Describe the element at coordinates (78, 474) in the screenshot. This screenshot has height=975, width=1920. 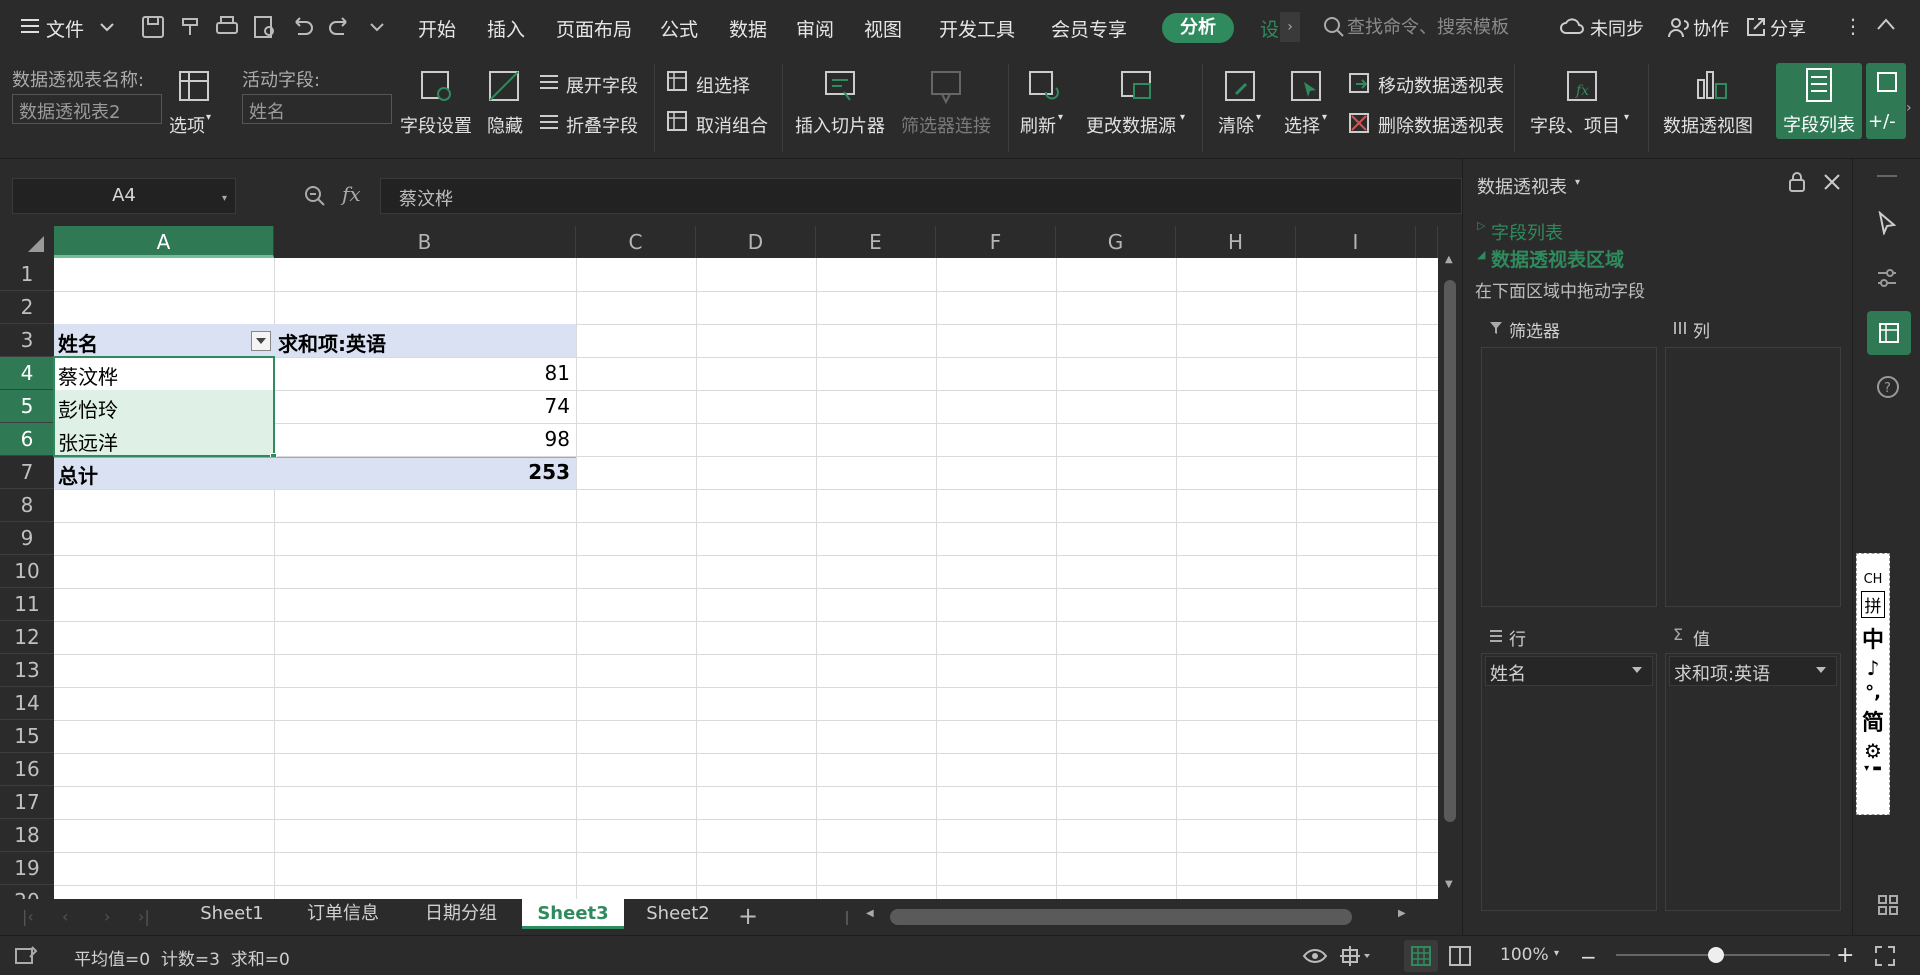
I see `grand-total-label: 总计` at that location.